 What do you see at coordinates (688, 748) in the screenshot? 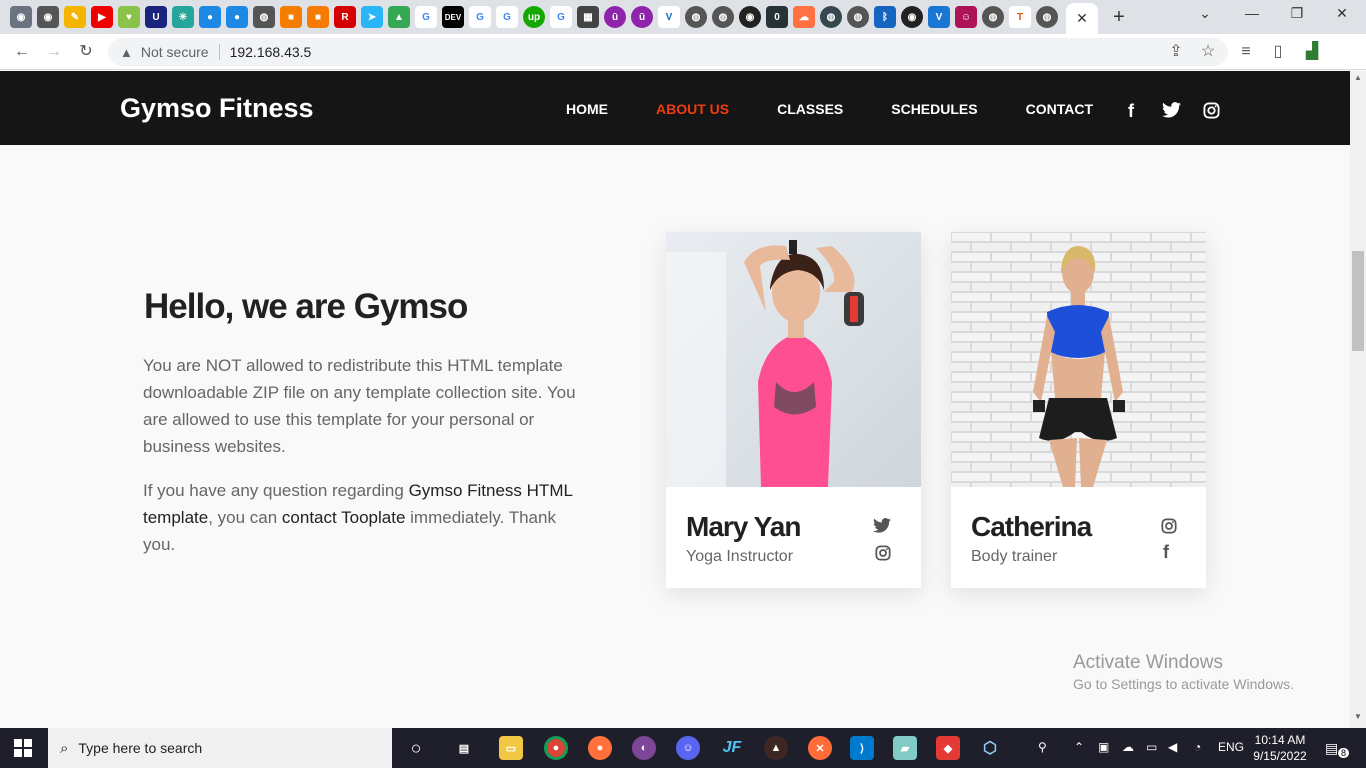
I see `discord-icon: ☺` at bounding box center [688, 748].